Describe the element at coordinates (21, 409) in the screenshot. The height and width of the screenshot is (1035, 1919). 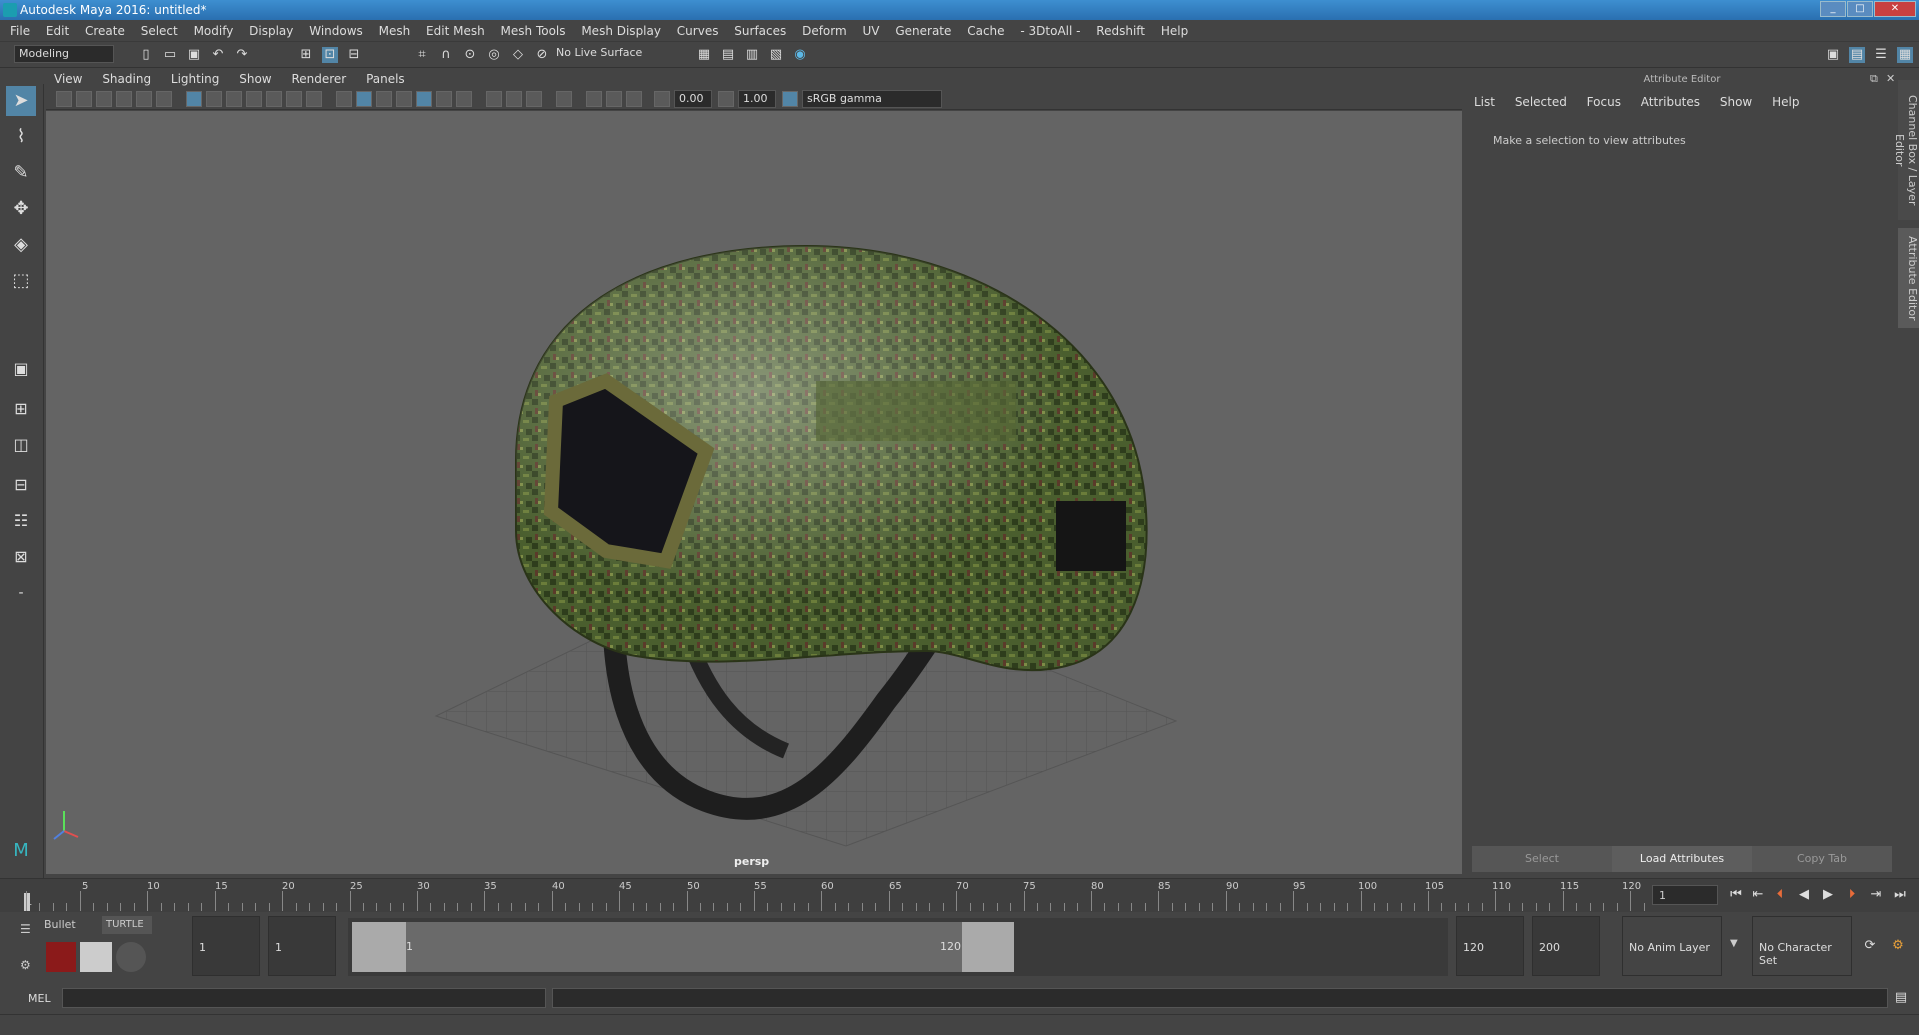
I see `four-view-layout-icon: ⊞` at that location.